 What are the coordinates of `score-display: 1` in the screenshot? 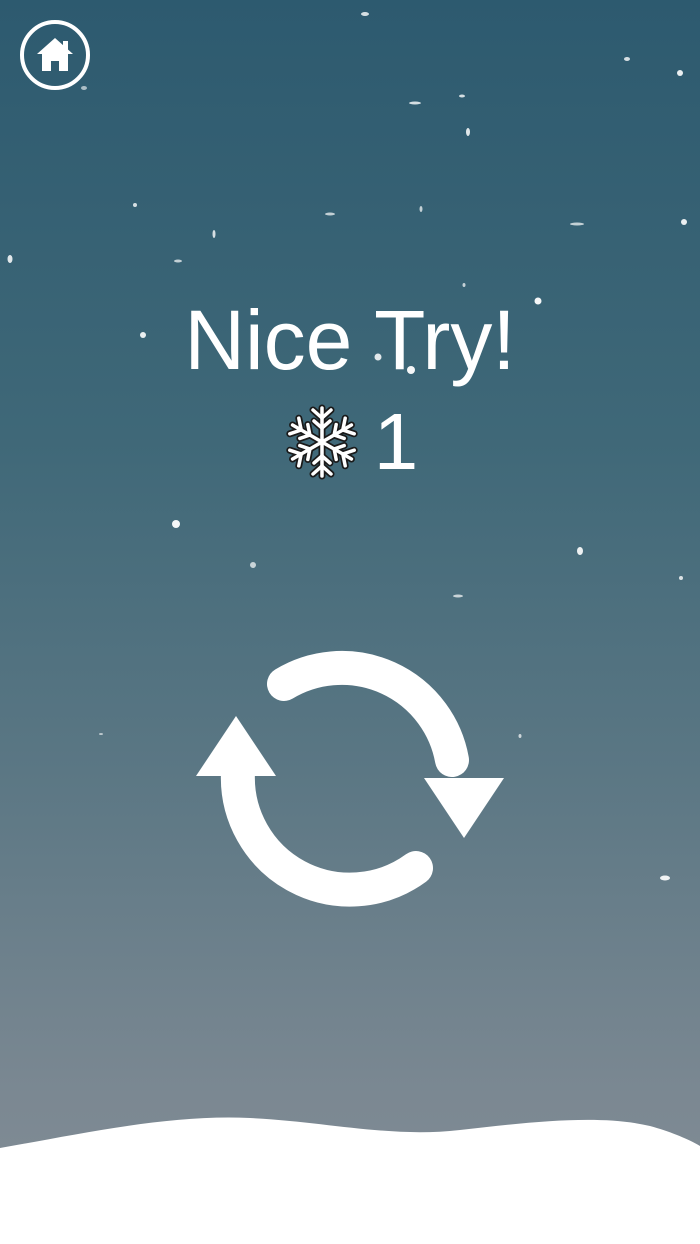 It's located at (350, 442).